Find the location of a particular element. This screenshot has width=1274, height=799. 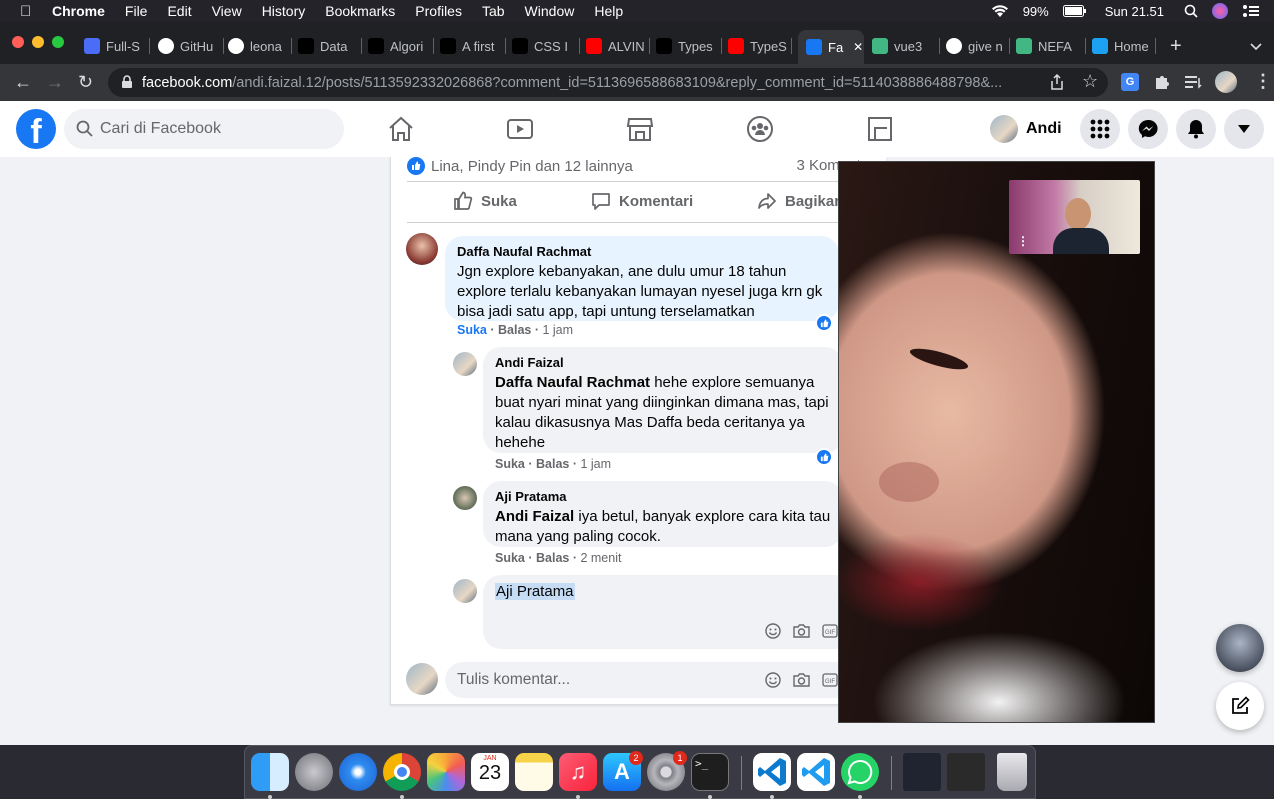

comment-mention: Andi Faizal is located at coordinates (534, 516).